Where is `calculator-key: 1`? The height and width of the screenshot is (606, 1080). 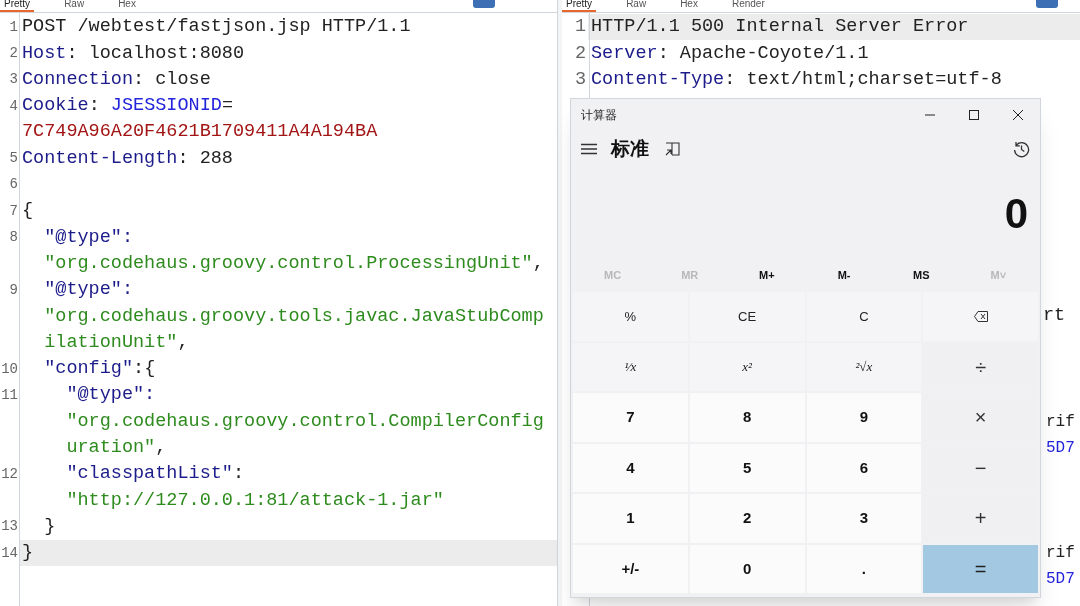 calculator-key: 1 is located at coordinates (630, 518).